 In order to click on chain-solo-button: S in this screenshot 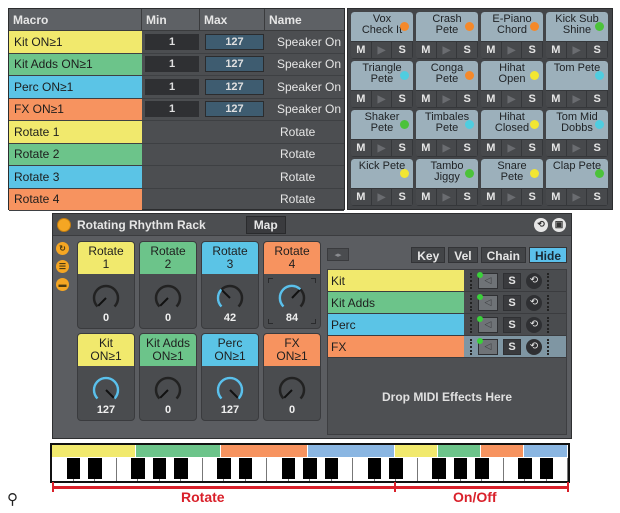, I will do `click(512, 302)`.